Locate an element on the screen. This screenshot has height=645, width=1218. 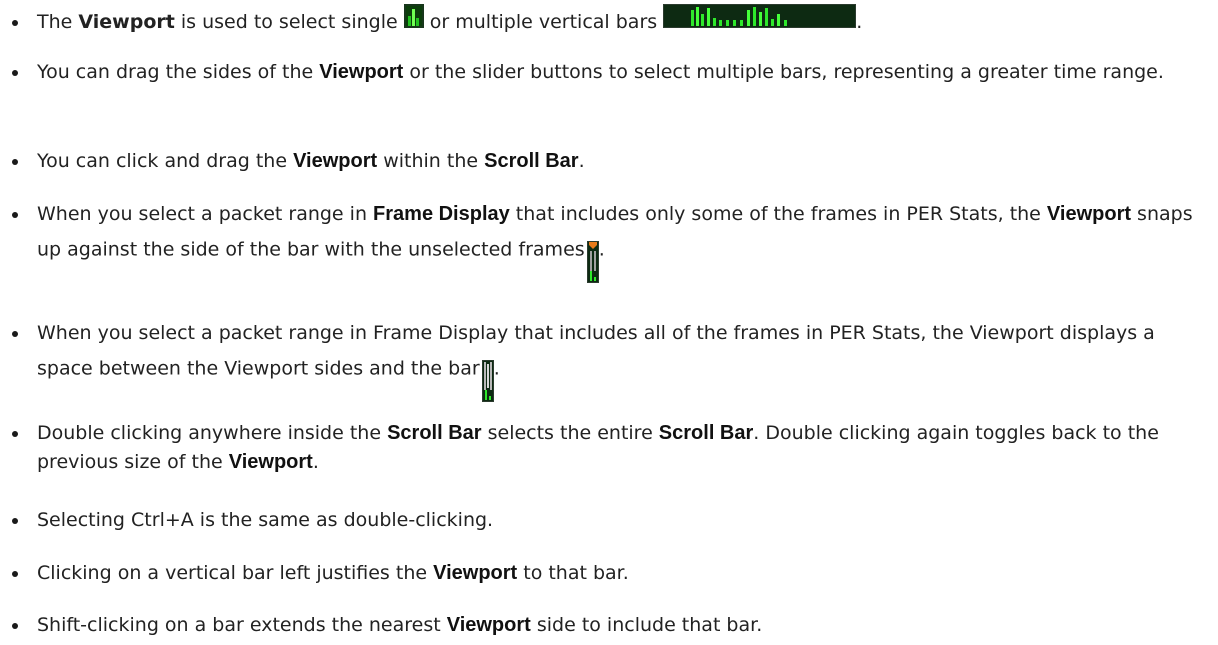
text-segment: When you select a packet range in is located at coordinates (205, 214).